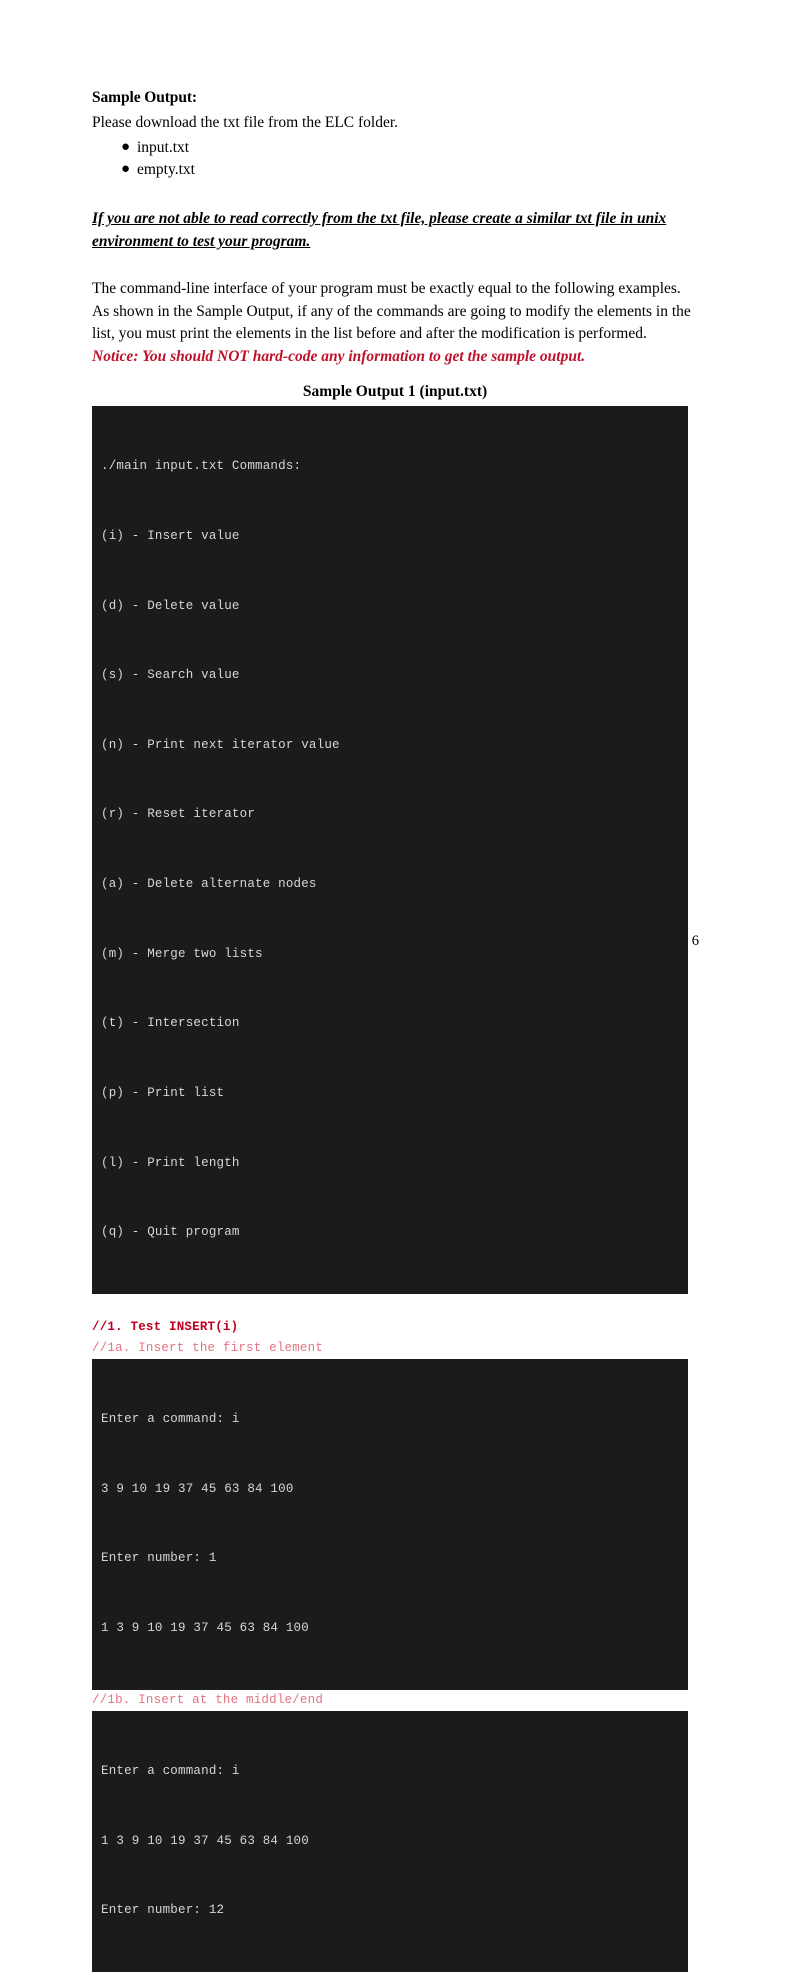  I want to click on terminal-line: 3 9 10 19 37 45 63 84 100, so click(197, 1488).